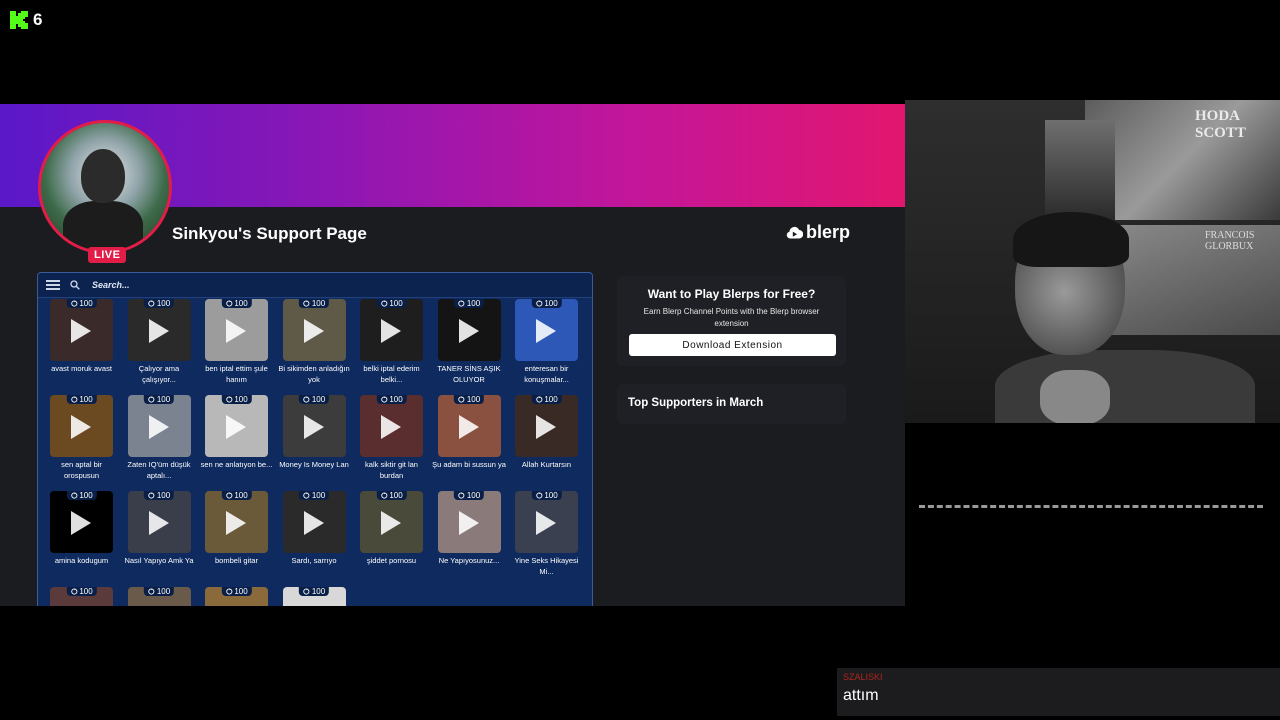  What do you see at coordinates (81, 438) in the screenshot?
I see `sound-tile: 100 sen aptal bir orospusun` at bounding box center [81, 438].